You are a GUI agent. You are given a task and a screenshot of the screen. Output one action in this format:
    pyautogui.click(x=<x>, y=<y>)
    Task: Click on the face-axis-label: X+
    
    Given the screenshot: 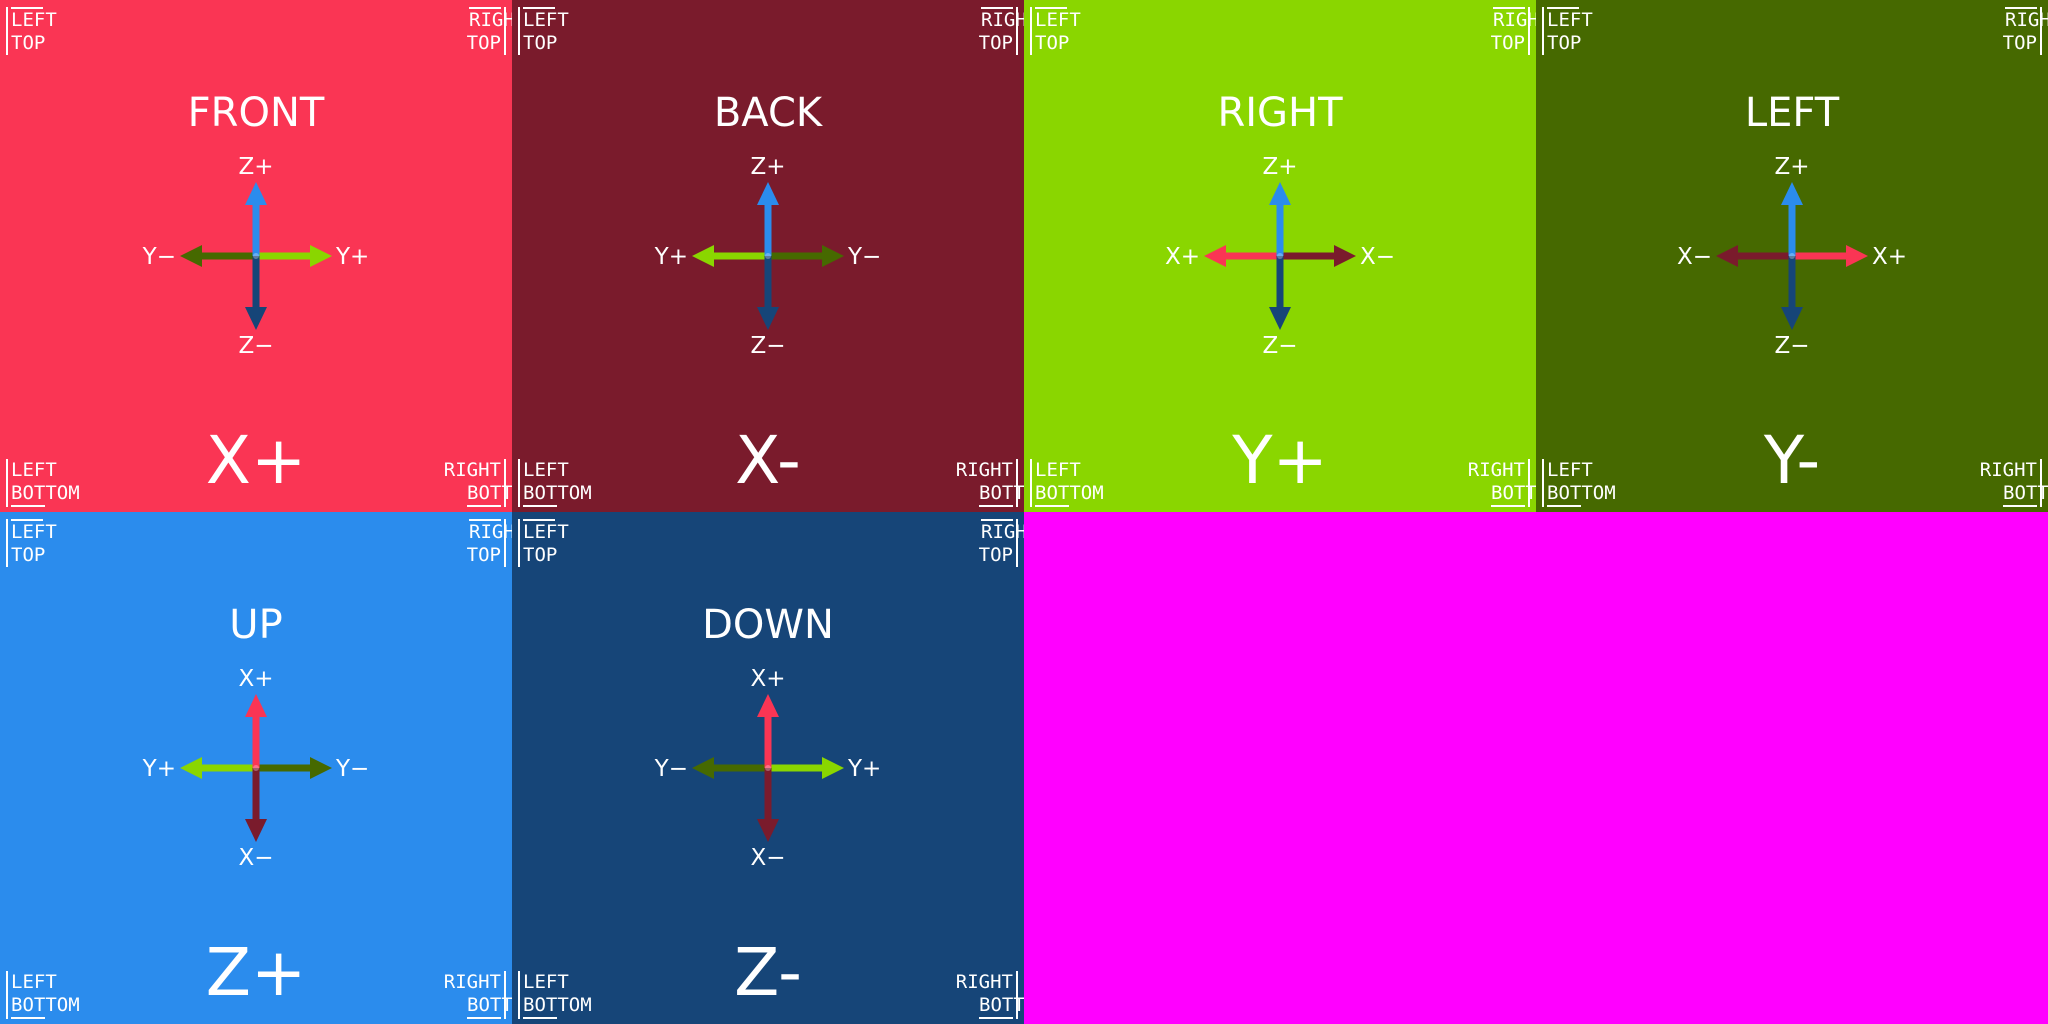 What is the action you would take?
    pyautogui.click(x=256, y=460)
    